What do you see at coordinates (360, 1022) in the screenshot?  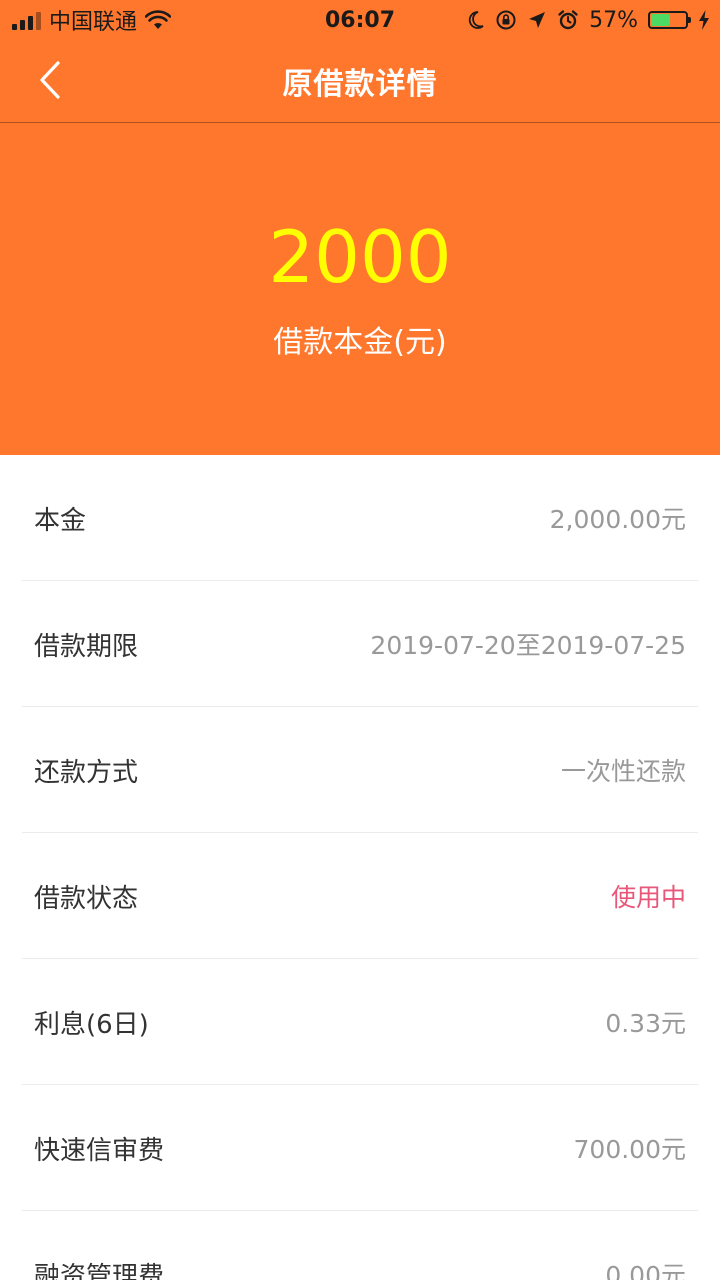 I see `detail-row-interest: 利息(6日) 0.33元` at bounding box center [360, 1022].